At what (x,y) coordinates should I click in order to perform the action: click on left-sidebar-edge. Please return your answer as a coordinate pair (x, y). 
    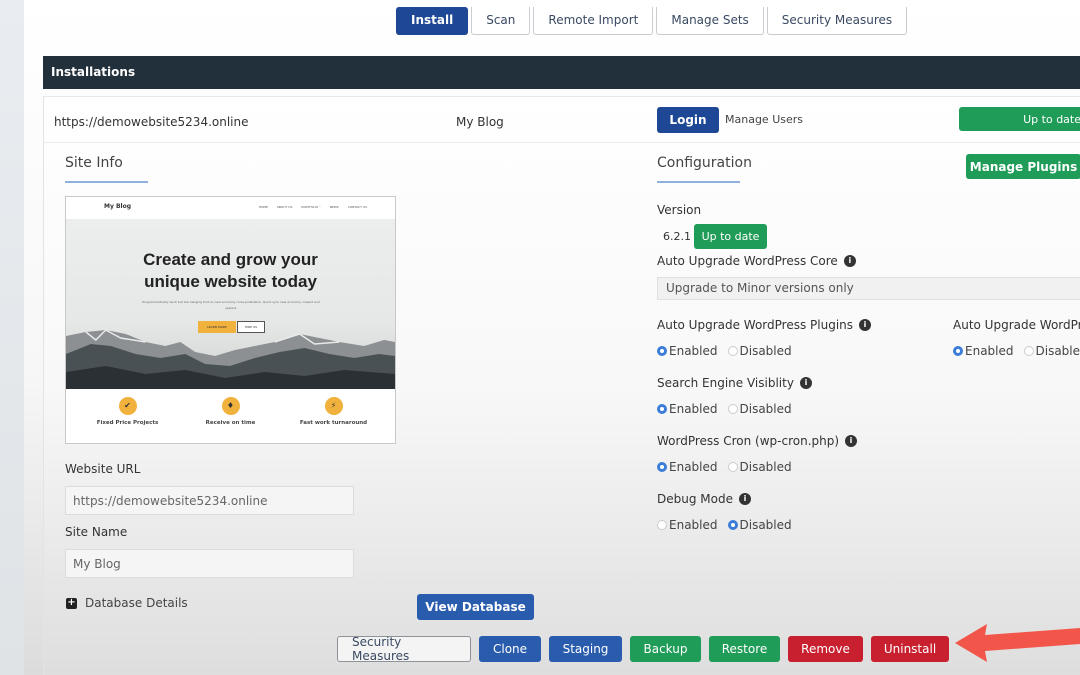
    Looking at the image, I should click on (12, 337).